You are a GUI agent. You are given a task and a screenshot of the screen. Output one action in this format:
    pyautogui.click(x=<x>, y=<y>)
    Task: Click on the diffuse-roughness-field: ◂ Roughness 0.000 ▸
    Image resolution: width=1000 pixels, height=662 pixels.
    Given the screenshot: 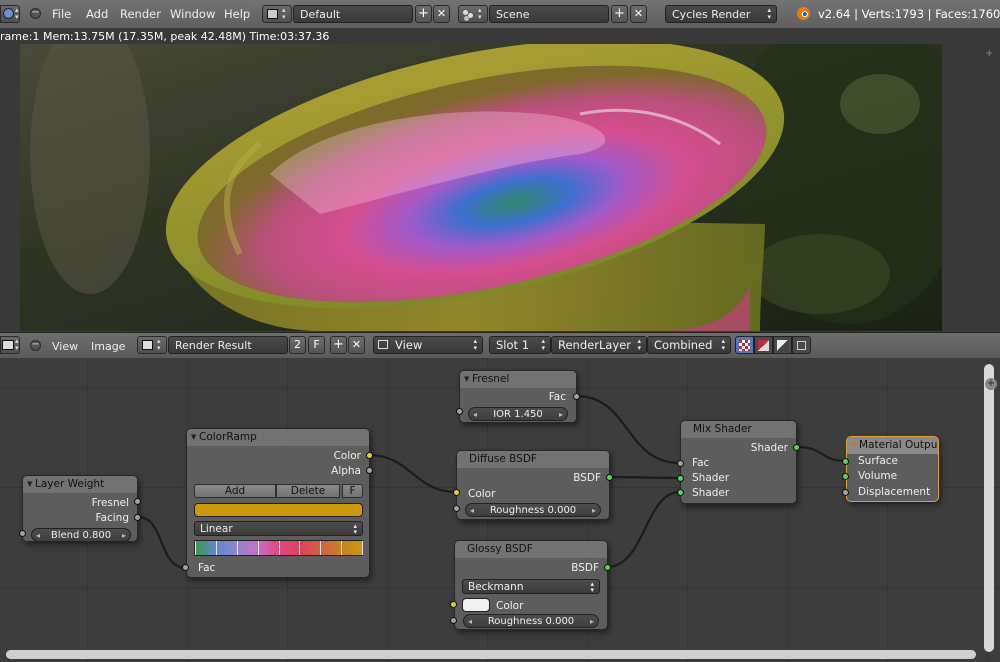 What is the action you would take?
    pyautogui.click(x=533, y=510)
    